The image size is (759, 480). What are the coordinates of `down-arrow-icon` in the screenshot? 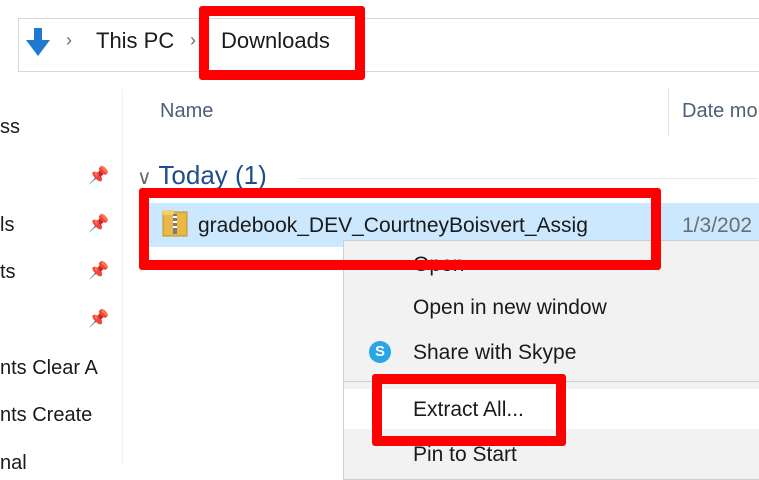 It's located at (38, 42).